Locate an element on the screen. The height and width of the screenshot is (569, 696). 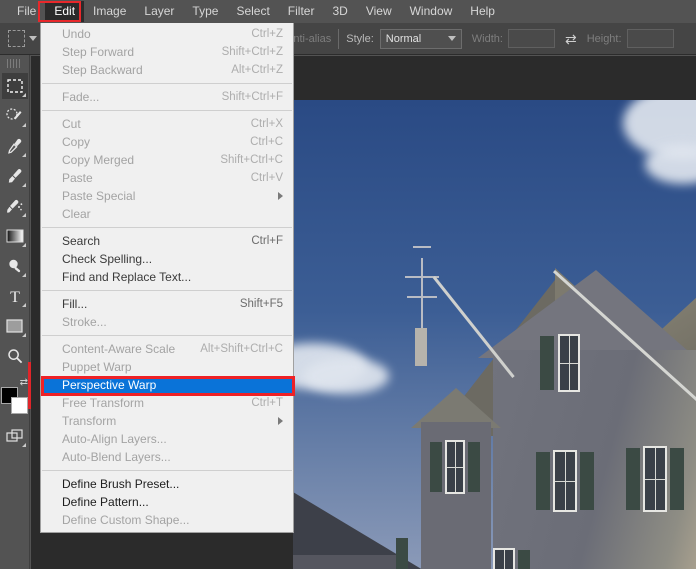
menu-item-label: Copy is located at coordinates (76, 142).